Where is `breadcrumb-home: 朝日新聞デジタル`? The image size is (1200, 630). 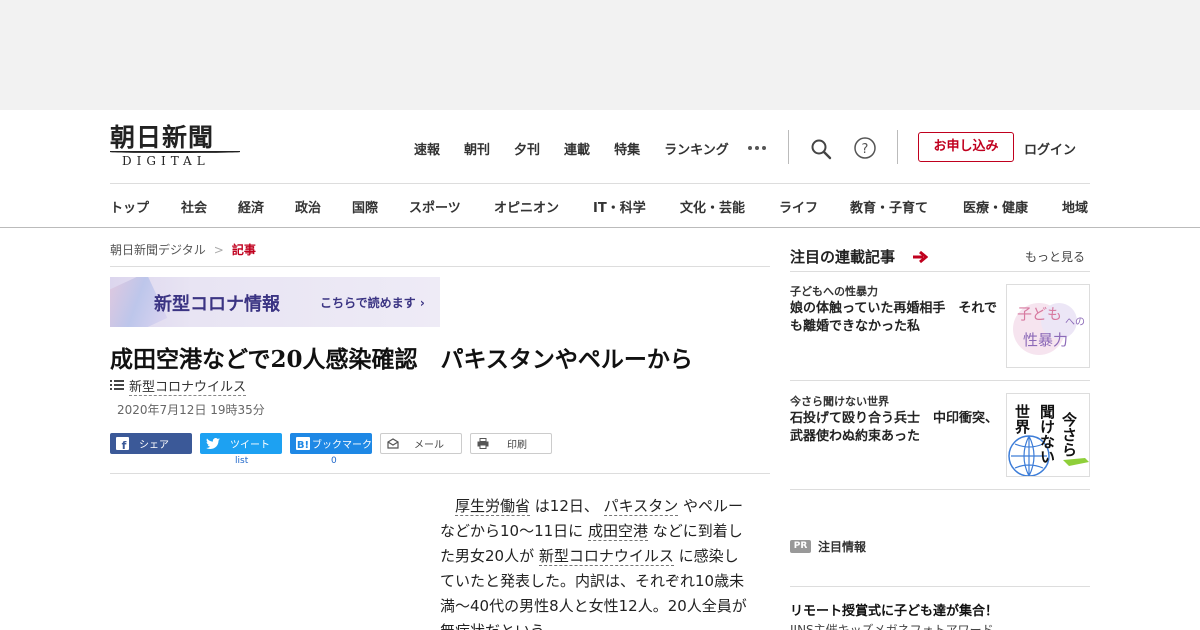 breadcrumb-home: 朝日新聞デジタル is located at coordinates (158, 250).